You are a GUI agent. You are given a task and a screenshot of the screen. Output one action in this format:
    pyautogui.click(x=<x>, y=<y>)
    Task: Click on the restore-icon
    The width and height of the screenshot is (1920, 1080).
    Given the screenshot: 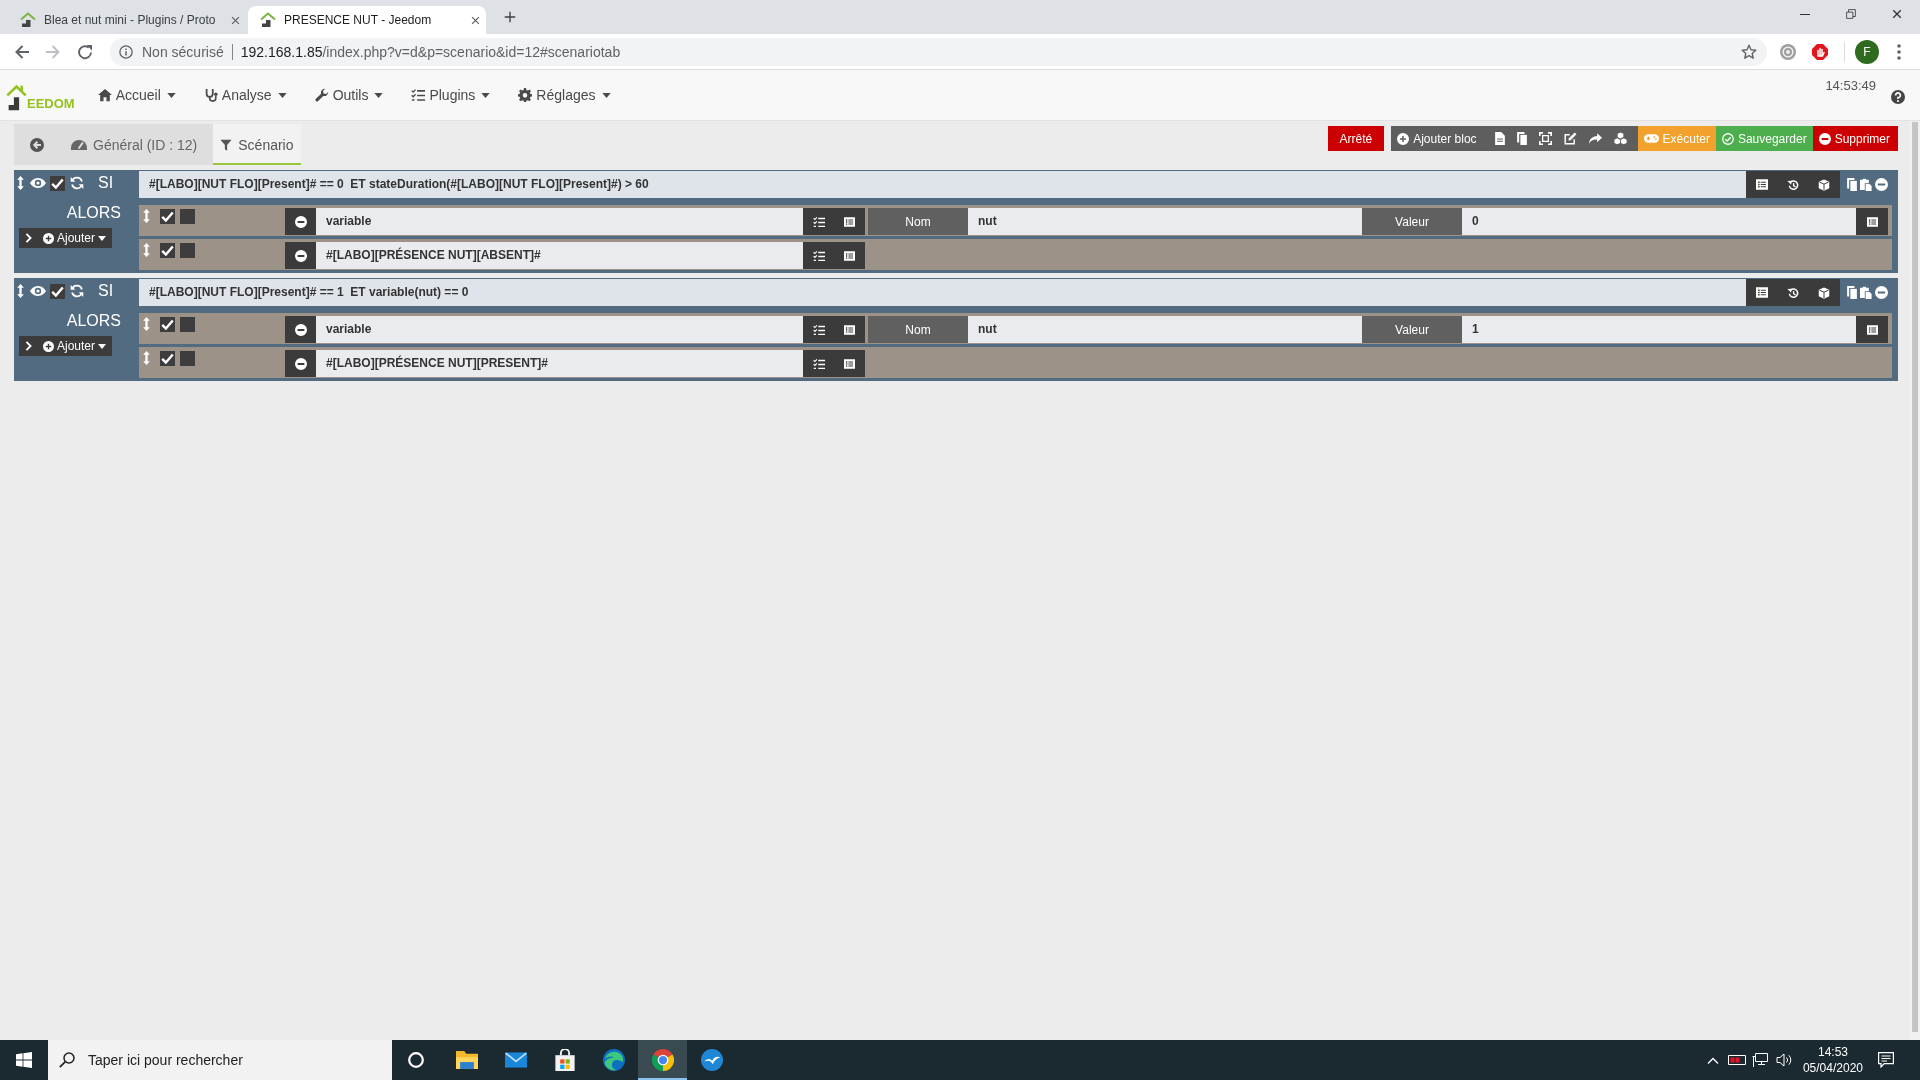 What is the action you would take?
    pyautogui.click(x=1851, y=14)
    